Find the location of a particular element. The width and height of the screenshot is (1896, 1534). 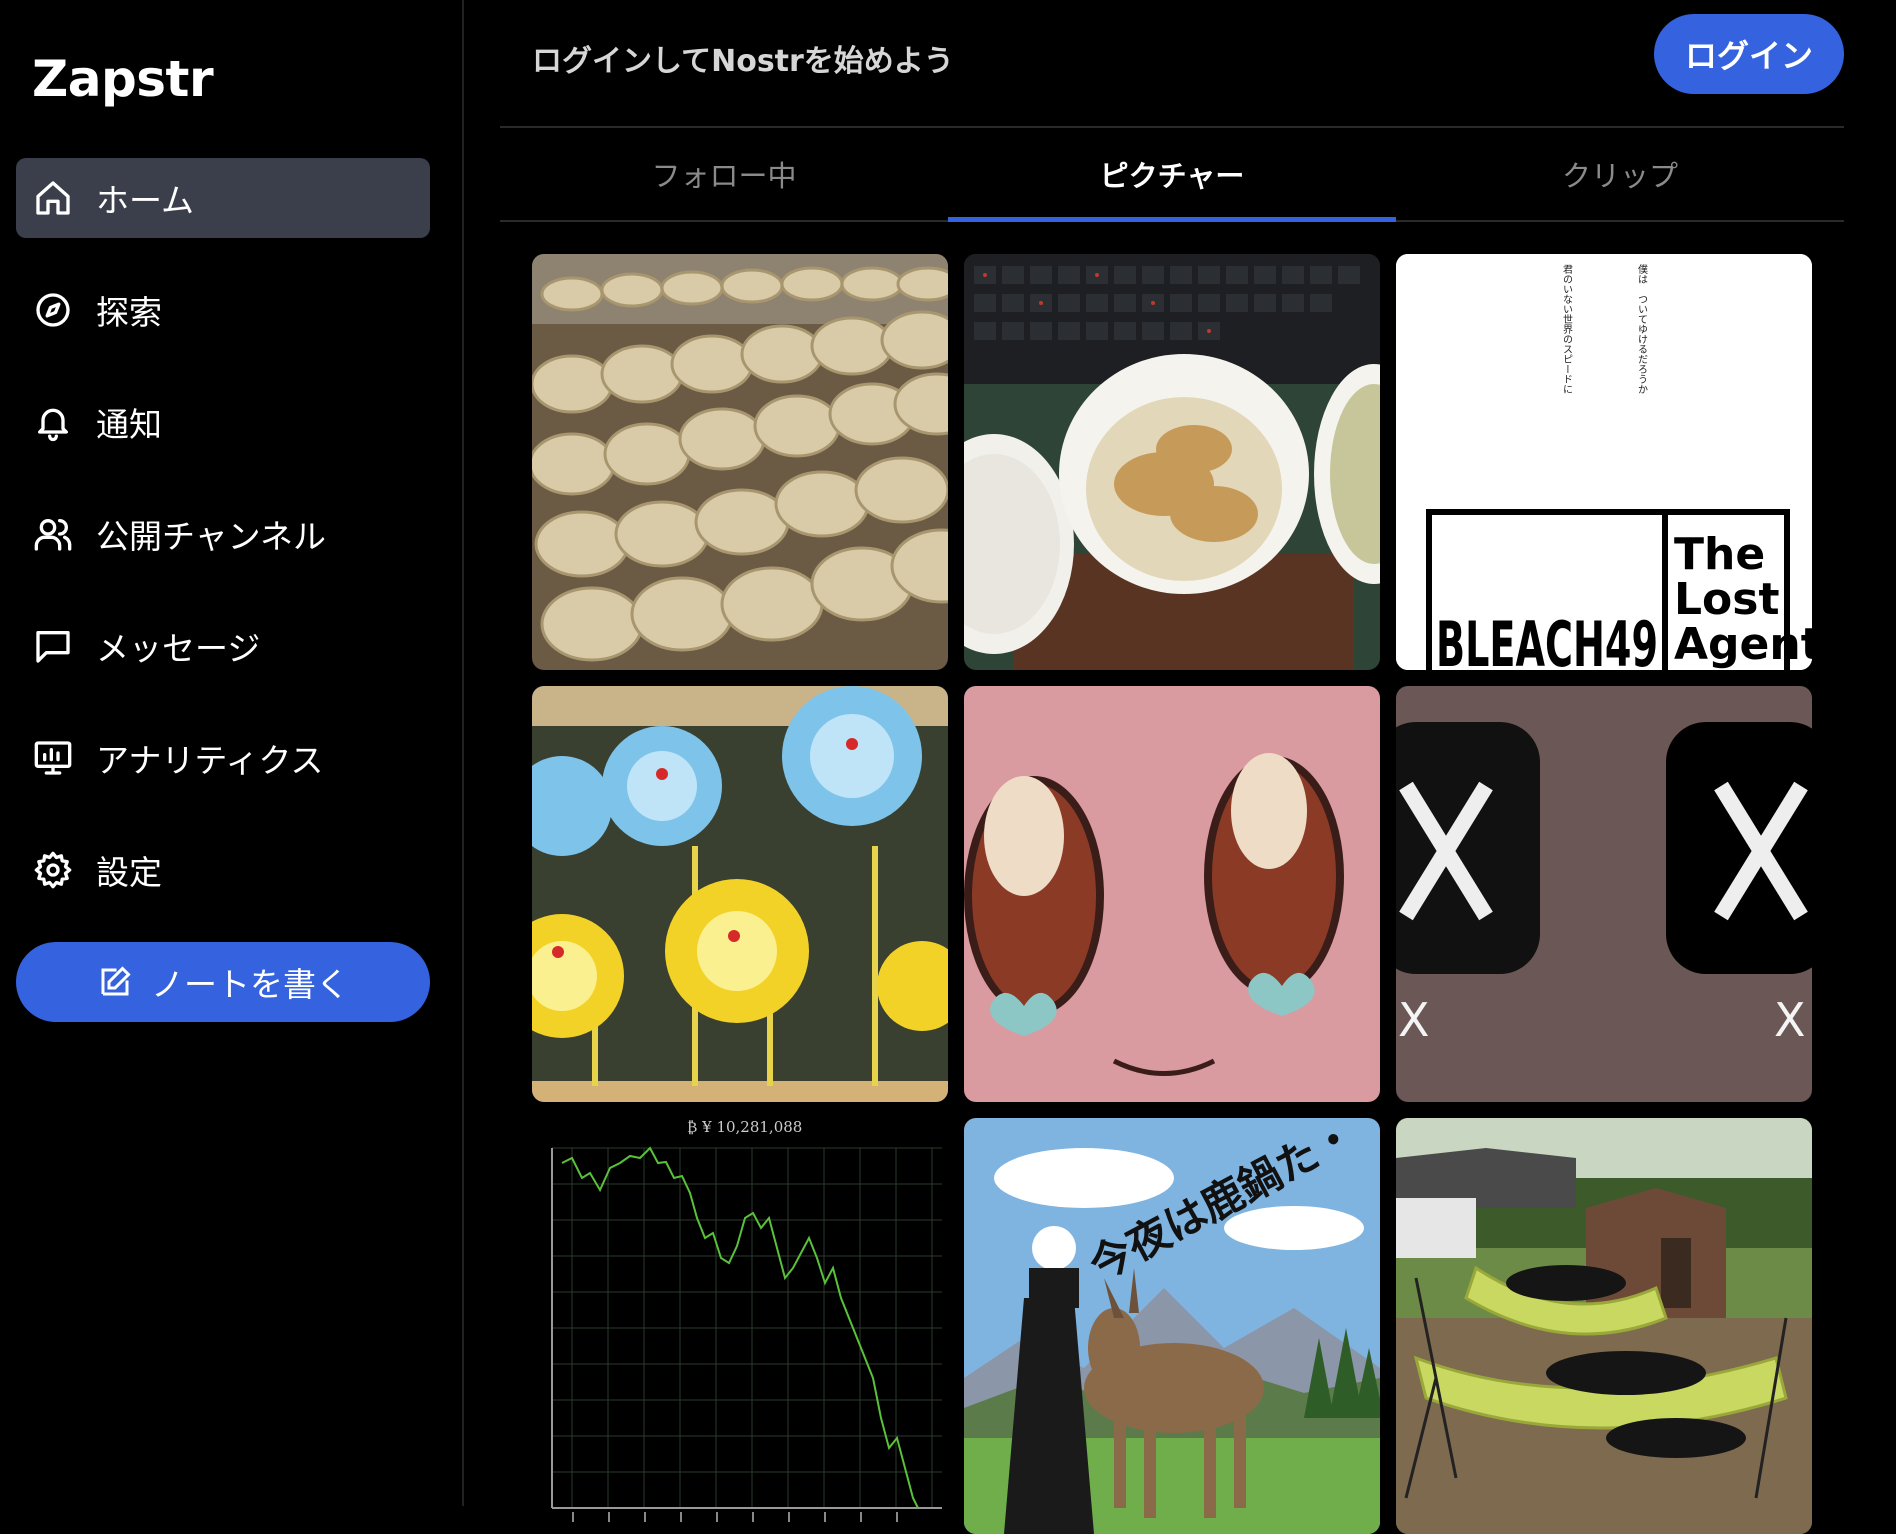

sidebar-item-label: 公開チャンネル is located at coordinates (211, 536).